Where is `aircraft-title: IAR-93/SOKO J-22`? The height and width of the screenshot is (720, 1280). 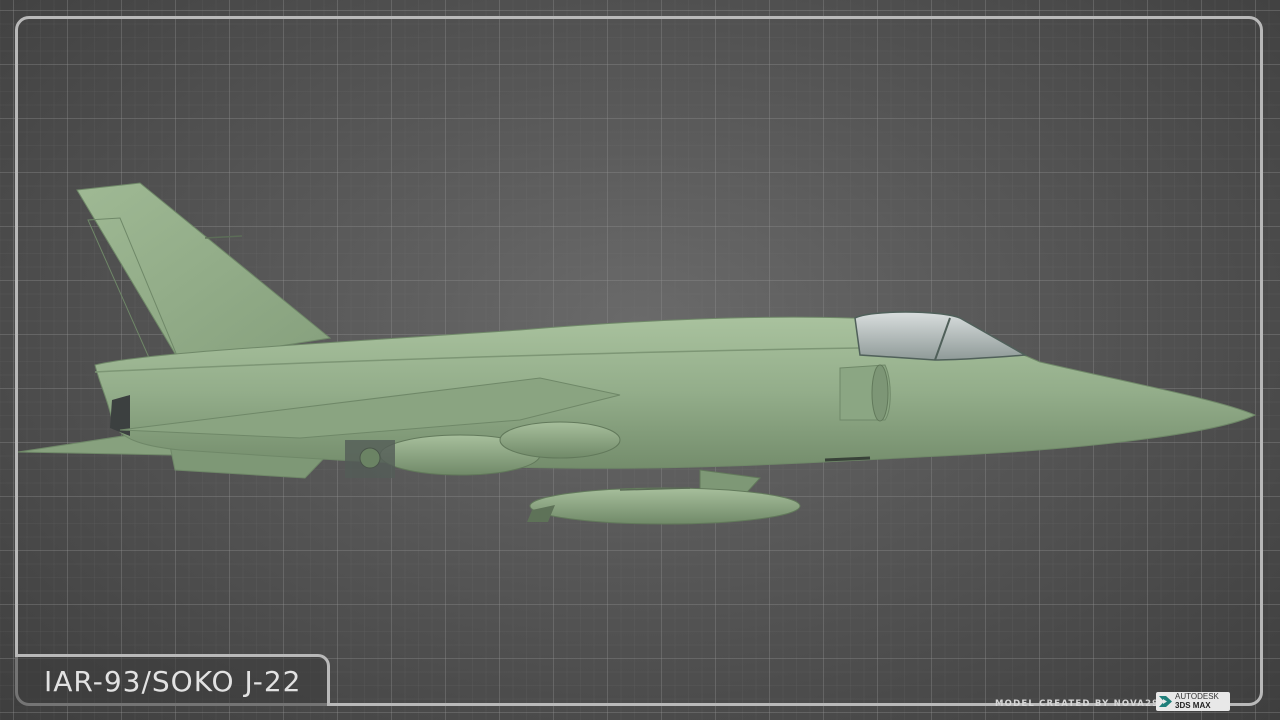 aircraft-title: IAR-93/SOKO J-22 is located at coordinates (173, 681).